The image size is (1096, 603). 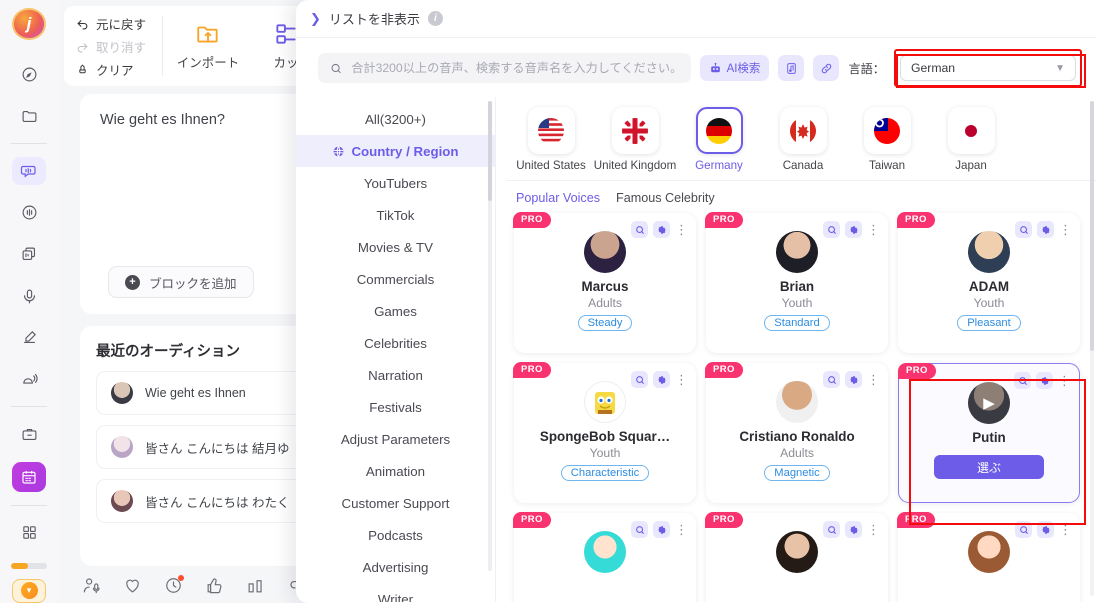 I want to click on tab-famous-celebrity: Famous Celebrity, so click(x=665, y=198).